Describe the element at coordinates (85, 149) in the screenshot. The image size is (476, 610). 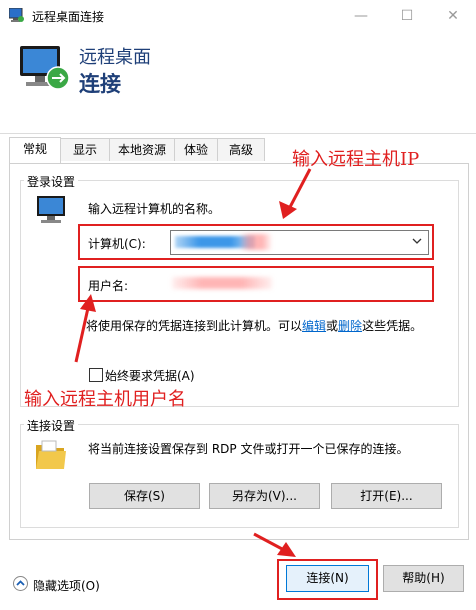
I see `tab-display: 显示` at that location.